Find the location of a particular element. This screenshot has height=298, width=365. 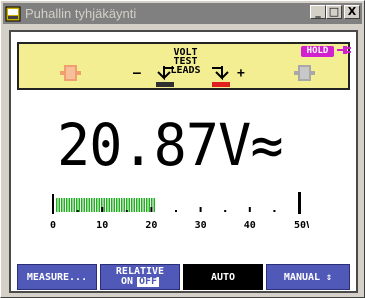

softkey-bar: MEASURE... RELATIVE ON OFF AUTO MANUAL ⇕ is located at coordinates (183, 277).